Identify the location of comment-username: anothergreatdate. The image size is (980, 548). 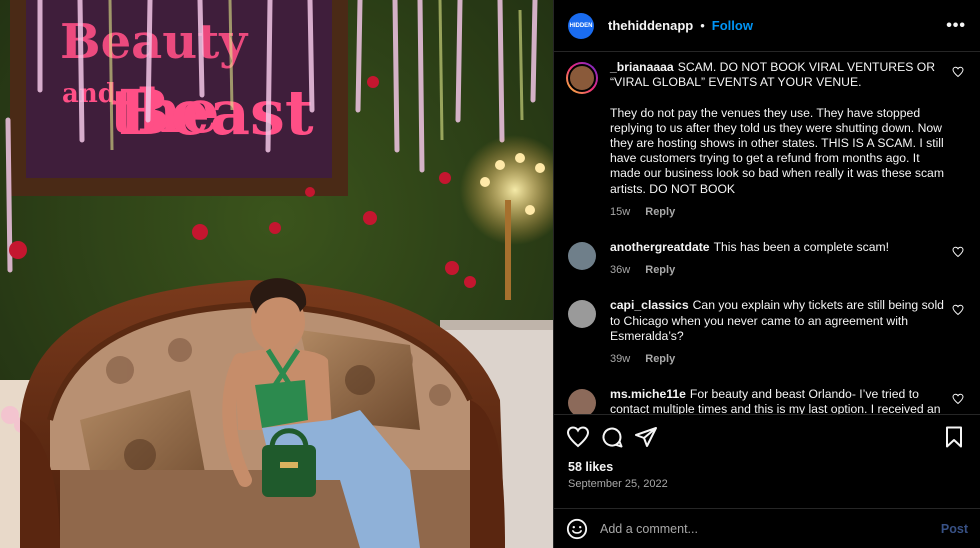
(660, 247).